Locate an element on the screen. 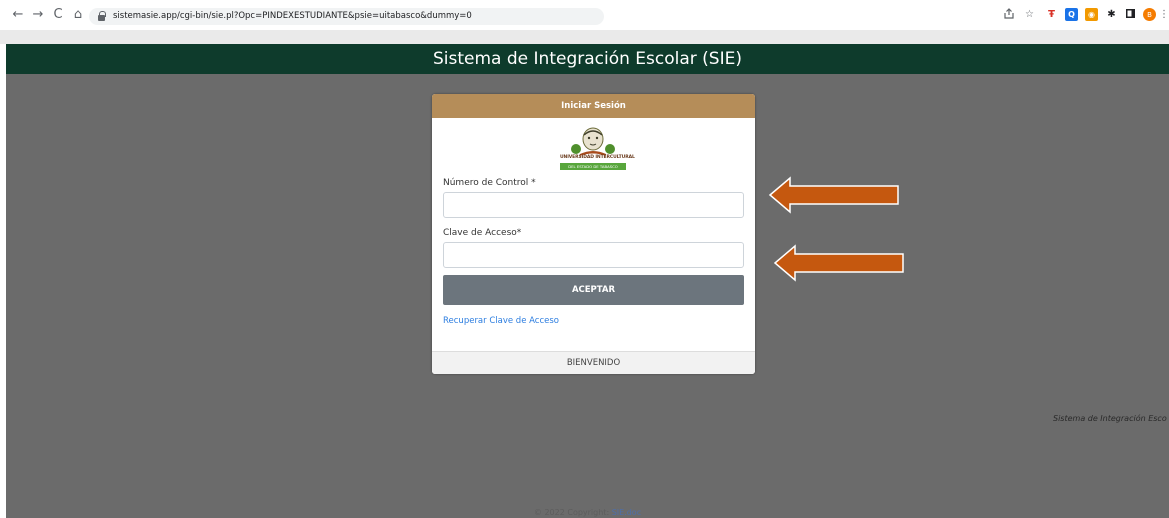 The height and width of the screenshot is (518, 1169). copyright-text: © 2022 Copyright: is located at coordinates (571, 512).